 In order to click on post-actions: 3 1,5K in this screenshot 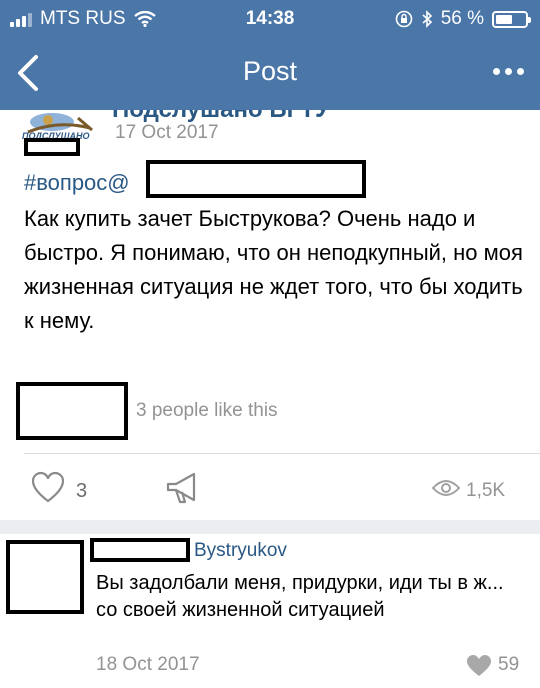, I will do `click(270, 492)`.